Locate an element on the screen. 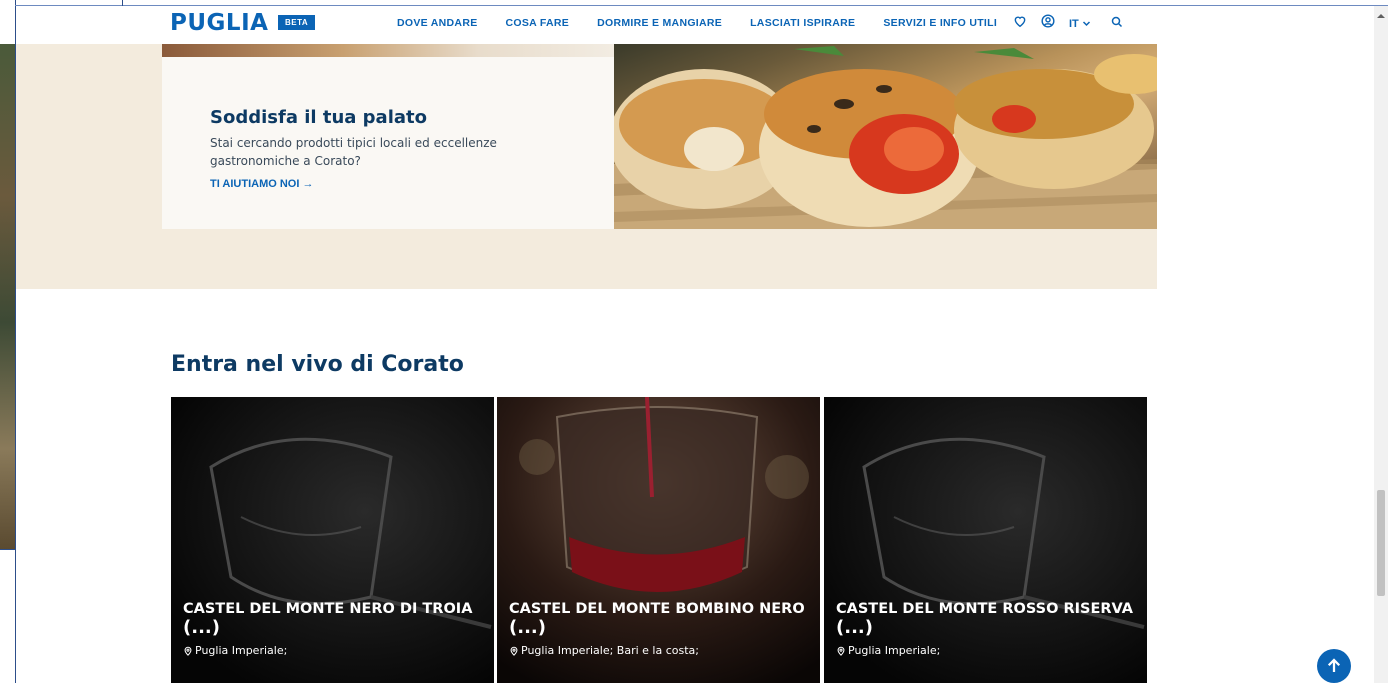 This screenshot has width=1388, height=683. card-title: CASTEL DEL MONTE BOMBINO NERO is located at coordinates (657, 609).